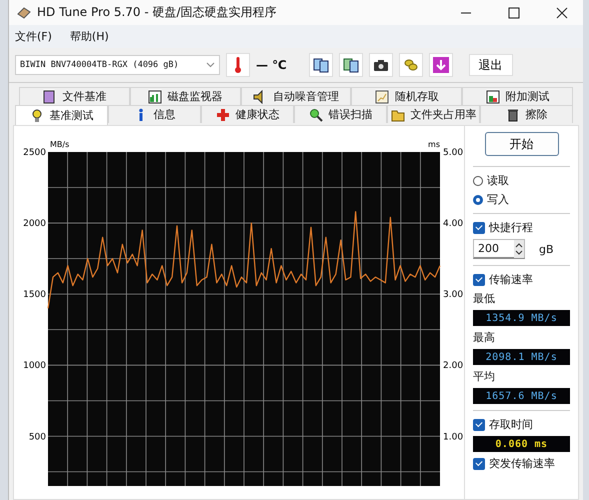  What do you see at coordinates (24, 13) in the screenshot?
I see `app-icon` at bounding box center [24, 13].